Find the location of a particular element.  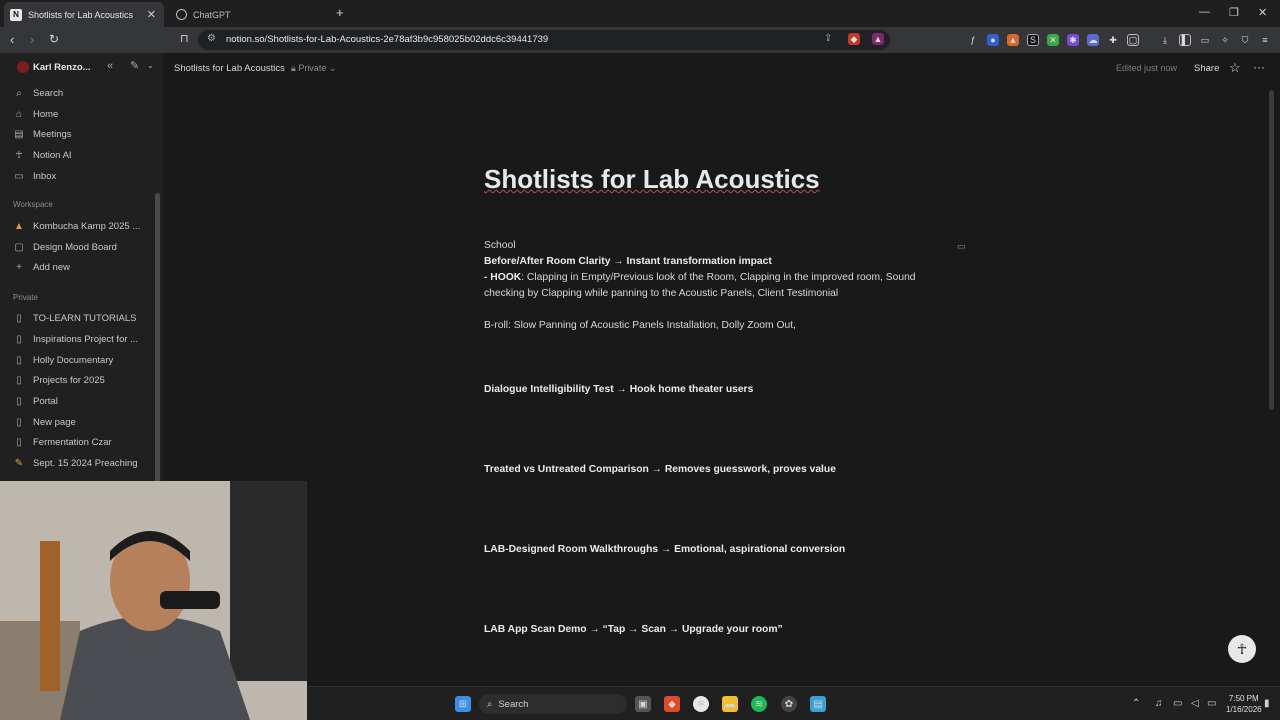

battery-icon: ▭ is located at coordinates (1211, 703).